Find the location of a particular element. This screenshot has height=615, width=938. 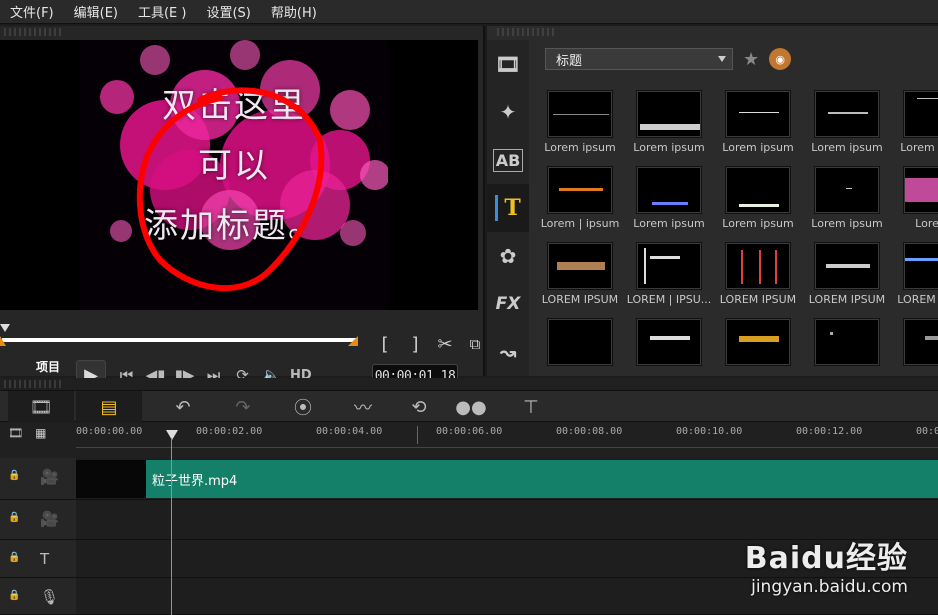

thumbnail-label: LOREM IPSUM is located at coordinates (758, 299).